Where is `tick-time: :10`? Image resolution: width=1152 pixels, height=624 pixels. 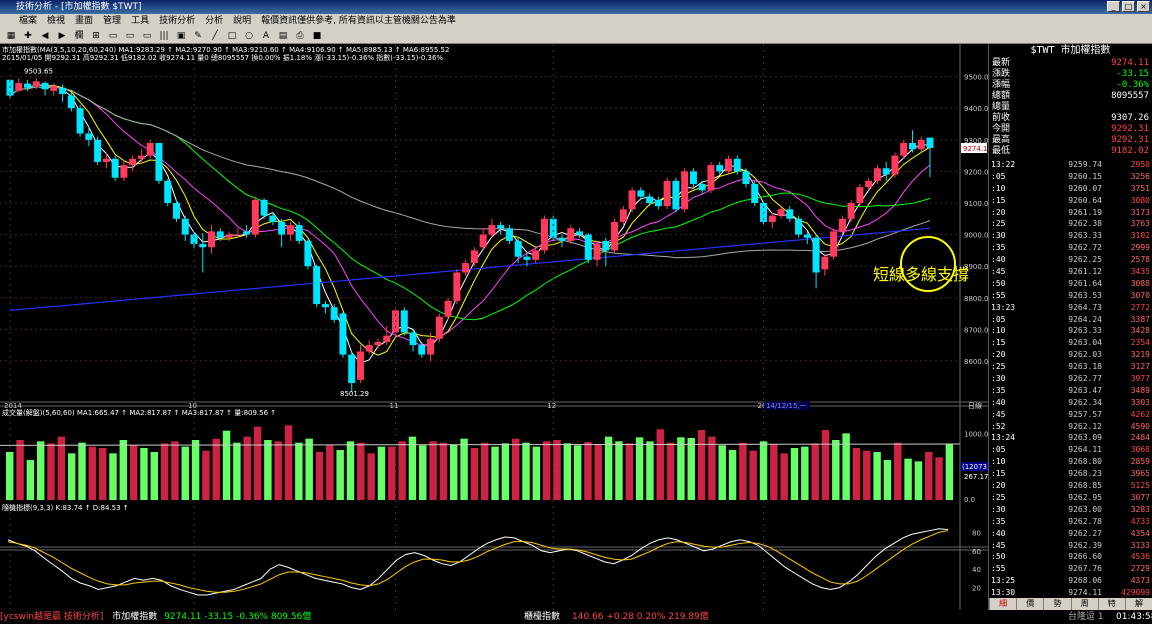
tick-time: :10 is located at coordinates (998, 462).